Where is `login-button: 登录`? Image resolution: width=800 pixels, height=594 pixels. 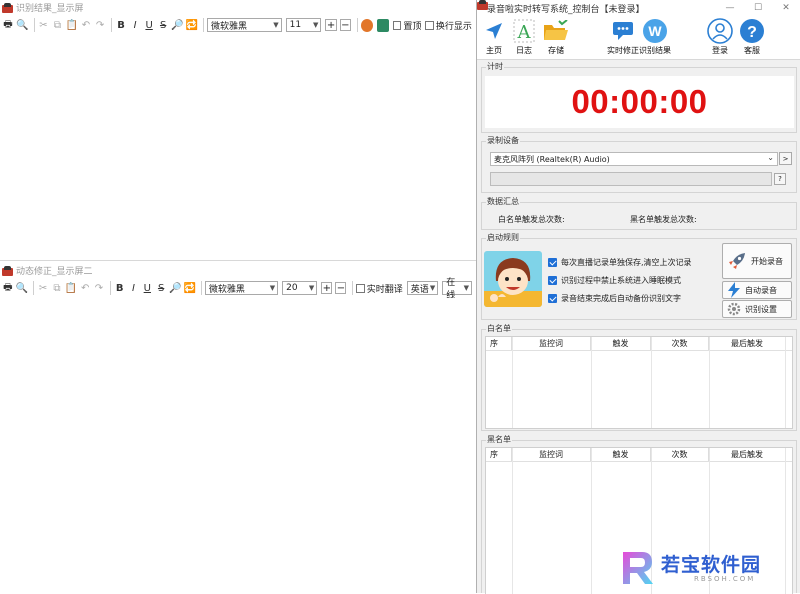 login-button: 登录 is located at coordinates (720, 37).